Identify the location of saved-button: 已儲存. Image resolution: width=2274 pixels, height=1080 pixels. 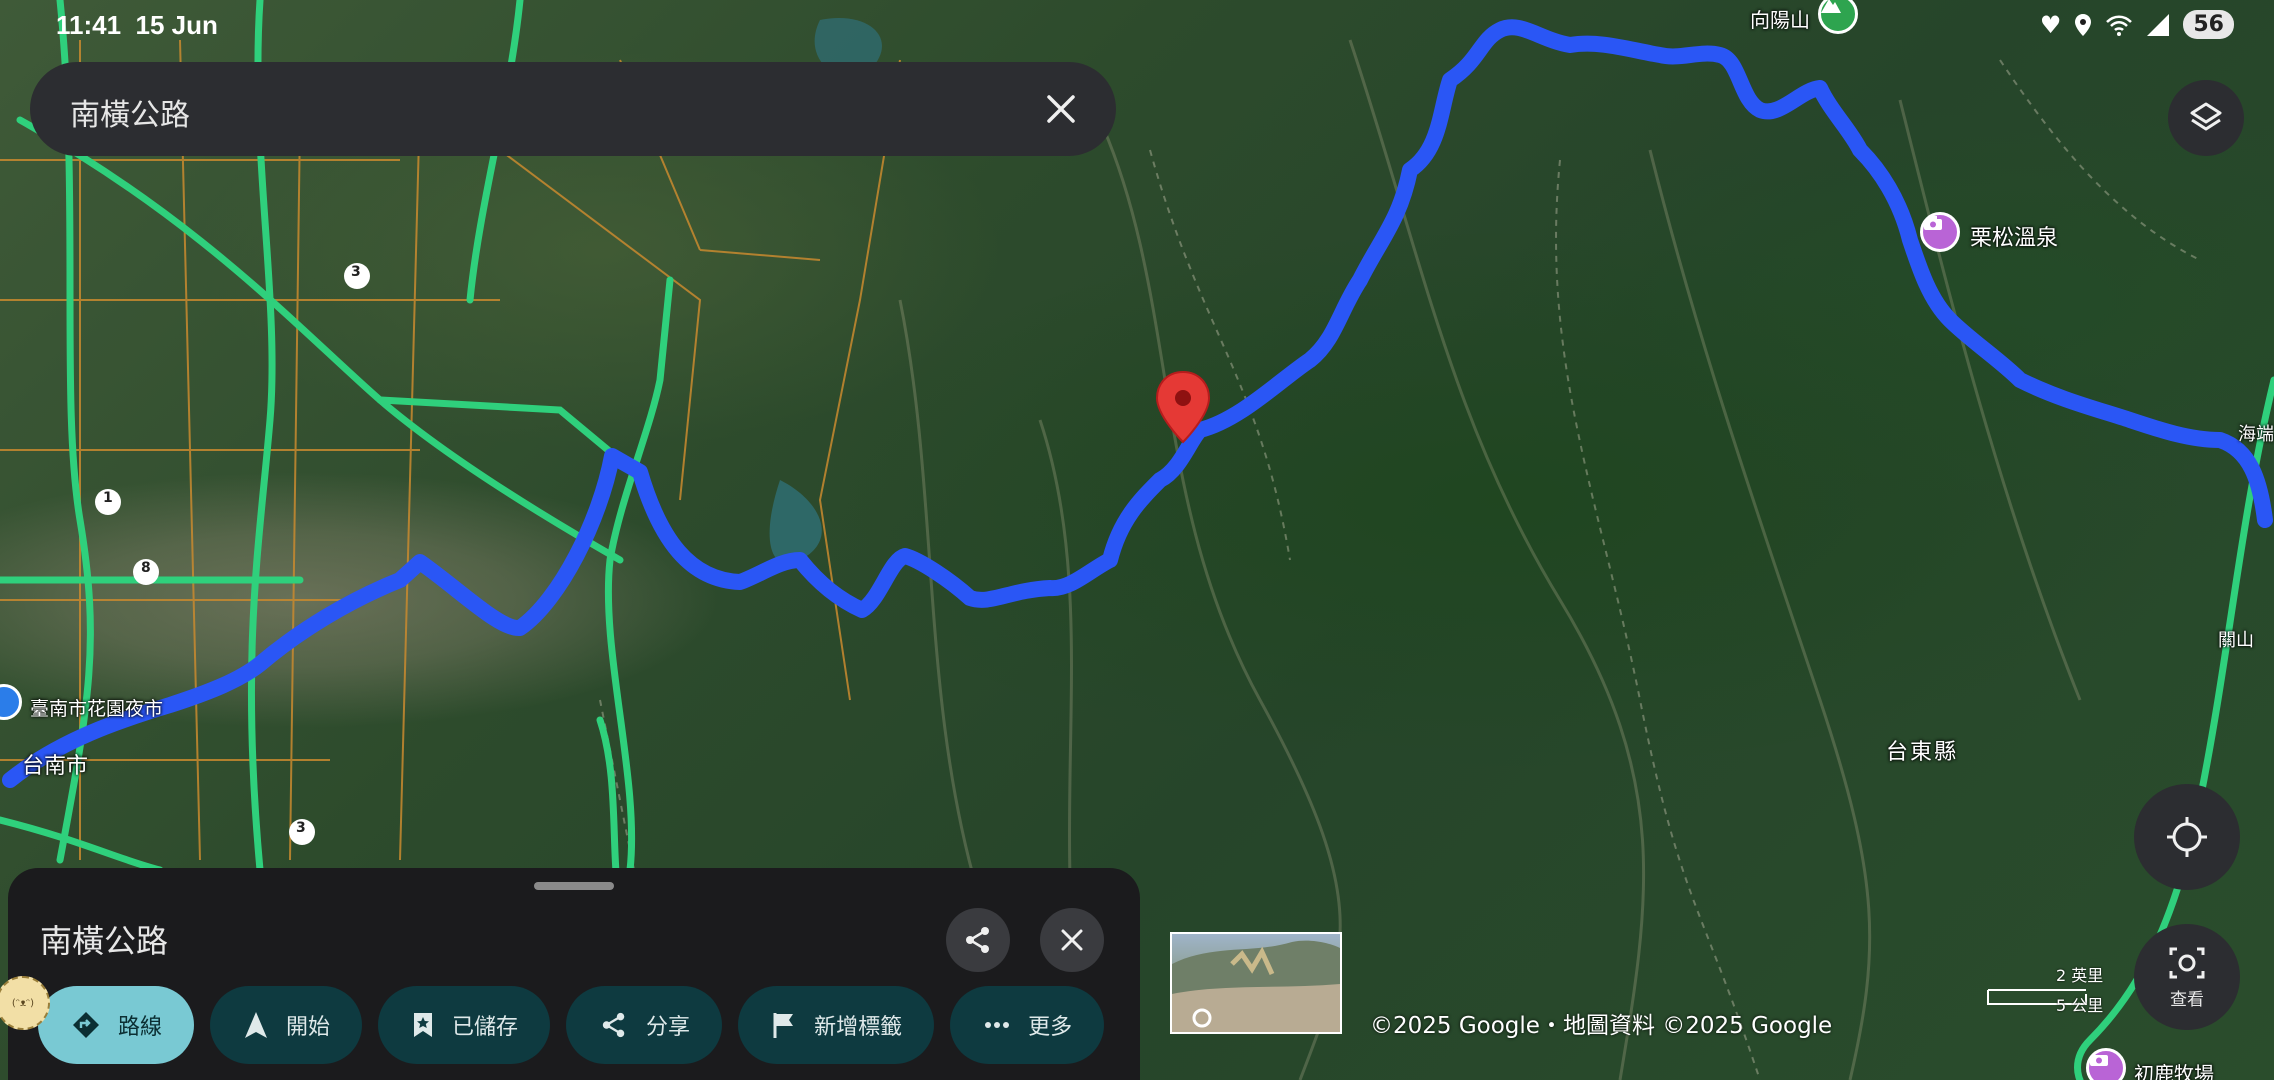
(464, 1025).